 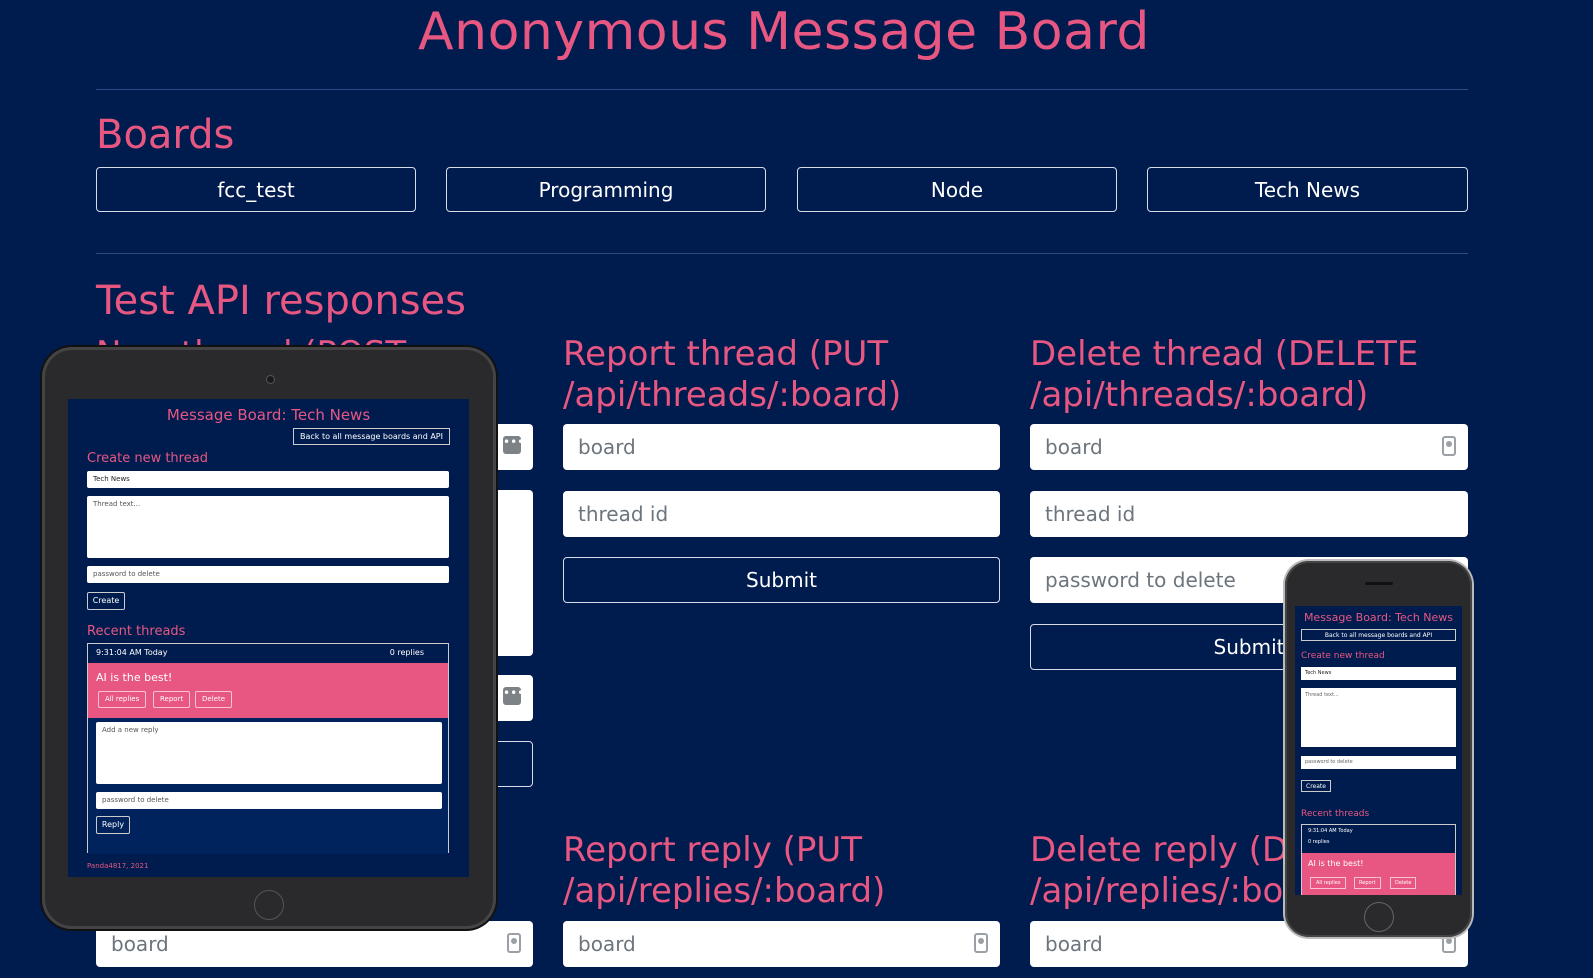 What do you see at coordinates (724, 891) in the screenshot?
I see `report-reply-heading-line2: /api/replies/:board)` at bounding box center [724, 891].